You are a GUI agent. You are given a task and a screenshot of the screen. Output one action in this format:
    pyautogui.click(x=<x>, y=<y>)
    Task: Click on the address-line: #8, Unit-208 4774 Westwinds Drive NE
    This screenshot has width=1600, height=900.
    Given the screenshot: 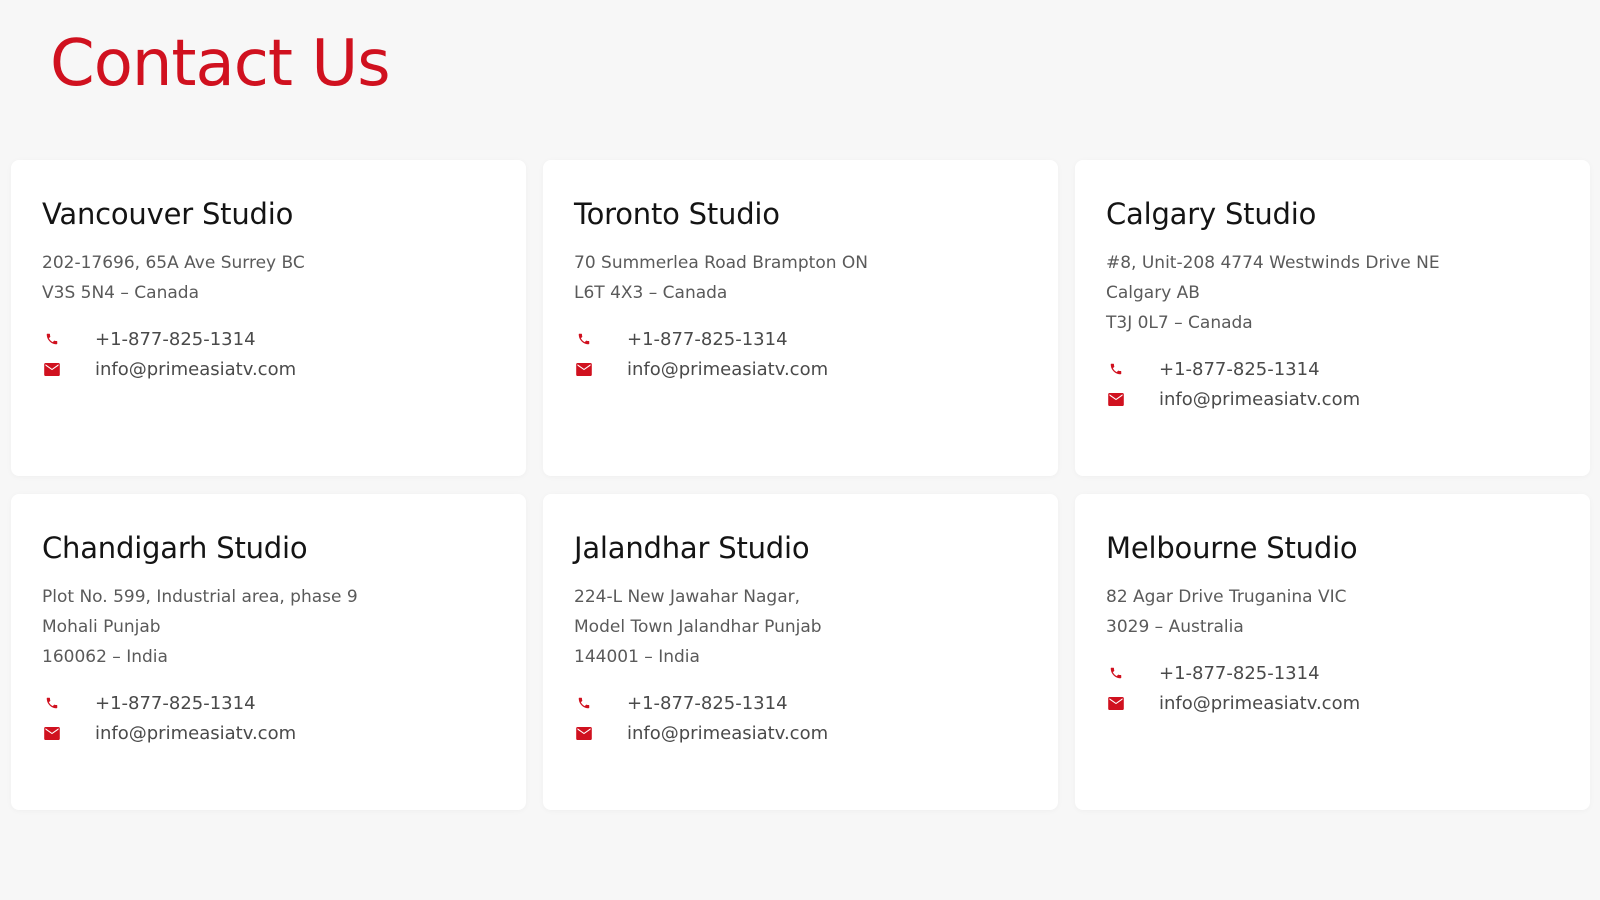 What is the action you would take?
    pyautogui.click(x=1273, y=263)
    